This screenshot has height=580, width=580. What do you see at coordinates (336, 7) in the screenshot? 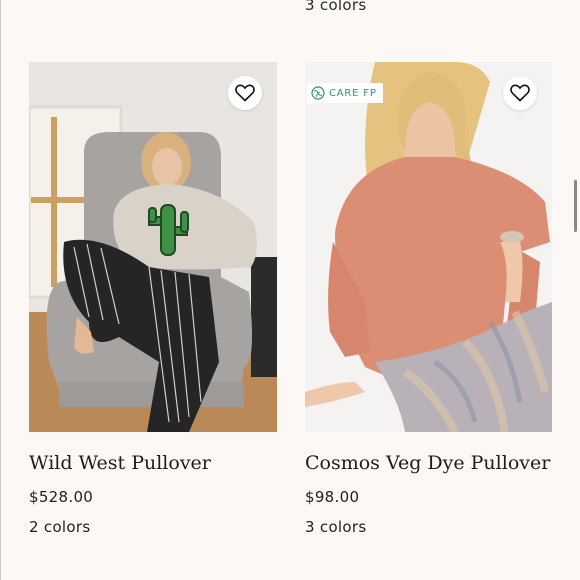
I see `previous-row-colors: 3 colors` at bounding box center [336, 7].